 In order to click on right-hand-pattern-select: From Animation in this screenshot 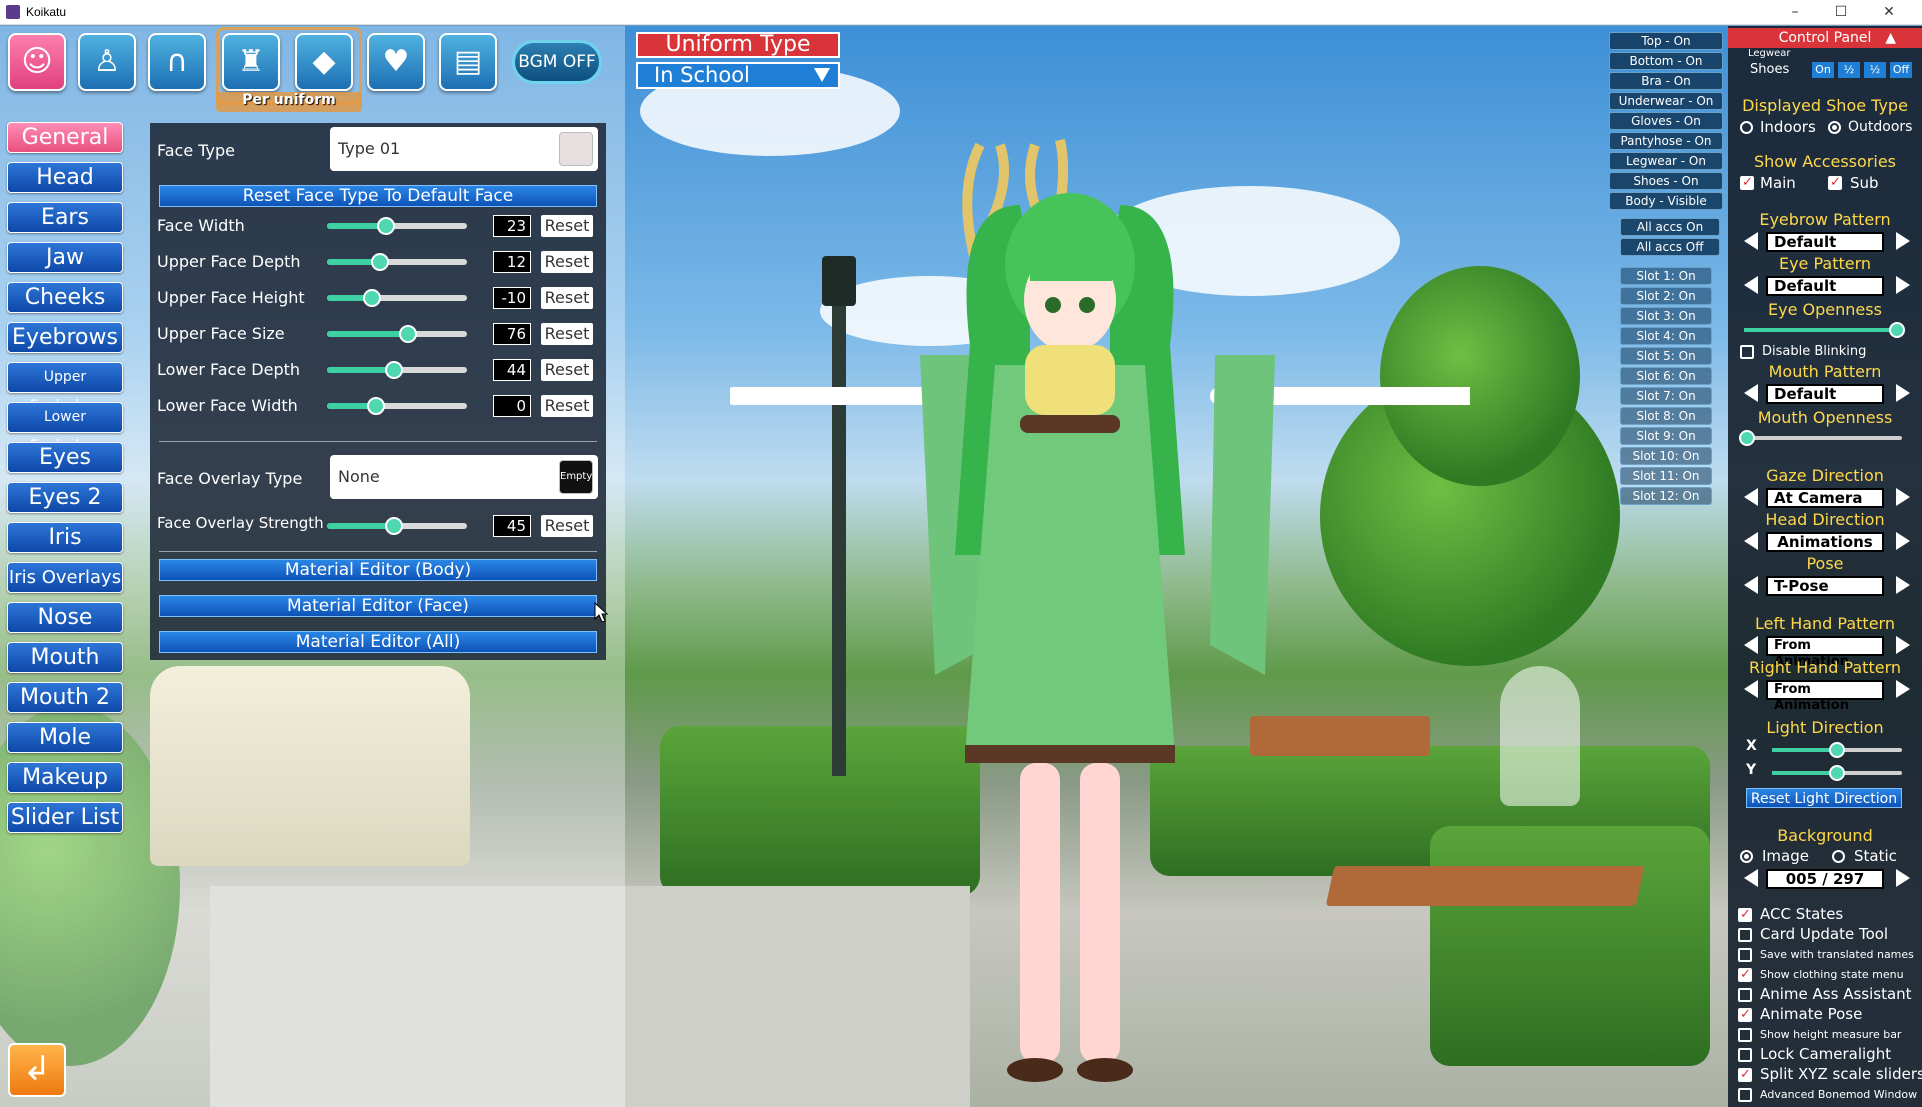, I will do `click(1825, 696)`.